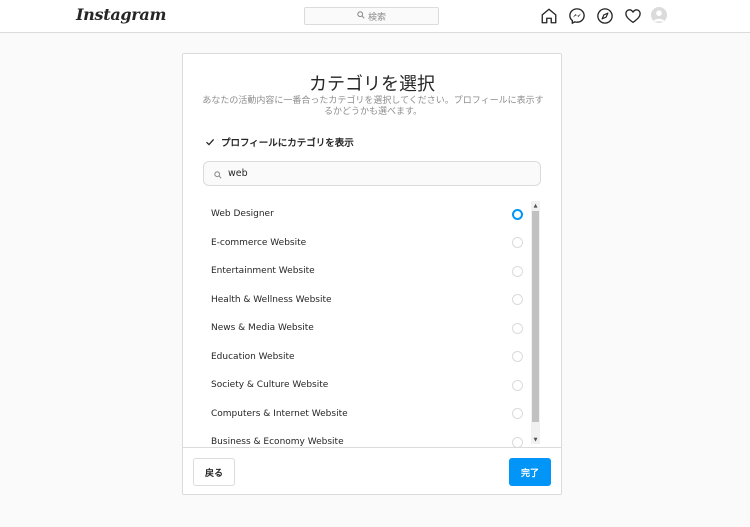 The width and height of the screenshot is (750, 527). Describe the element at coordinates (270, 385) in the screenshot. I see `category-label: Society & Culture Website` at that location.